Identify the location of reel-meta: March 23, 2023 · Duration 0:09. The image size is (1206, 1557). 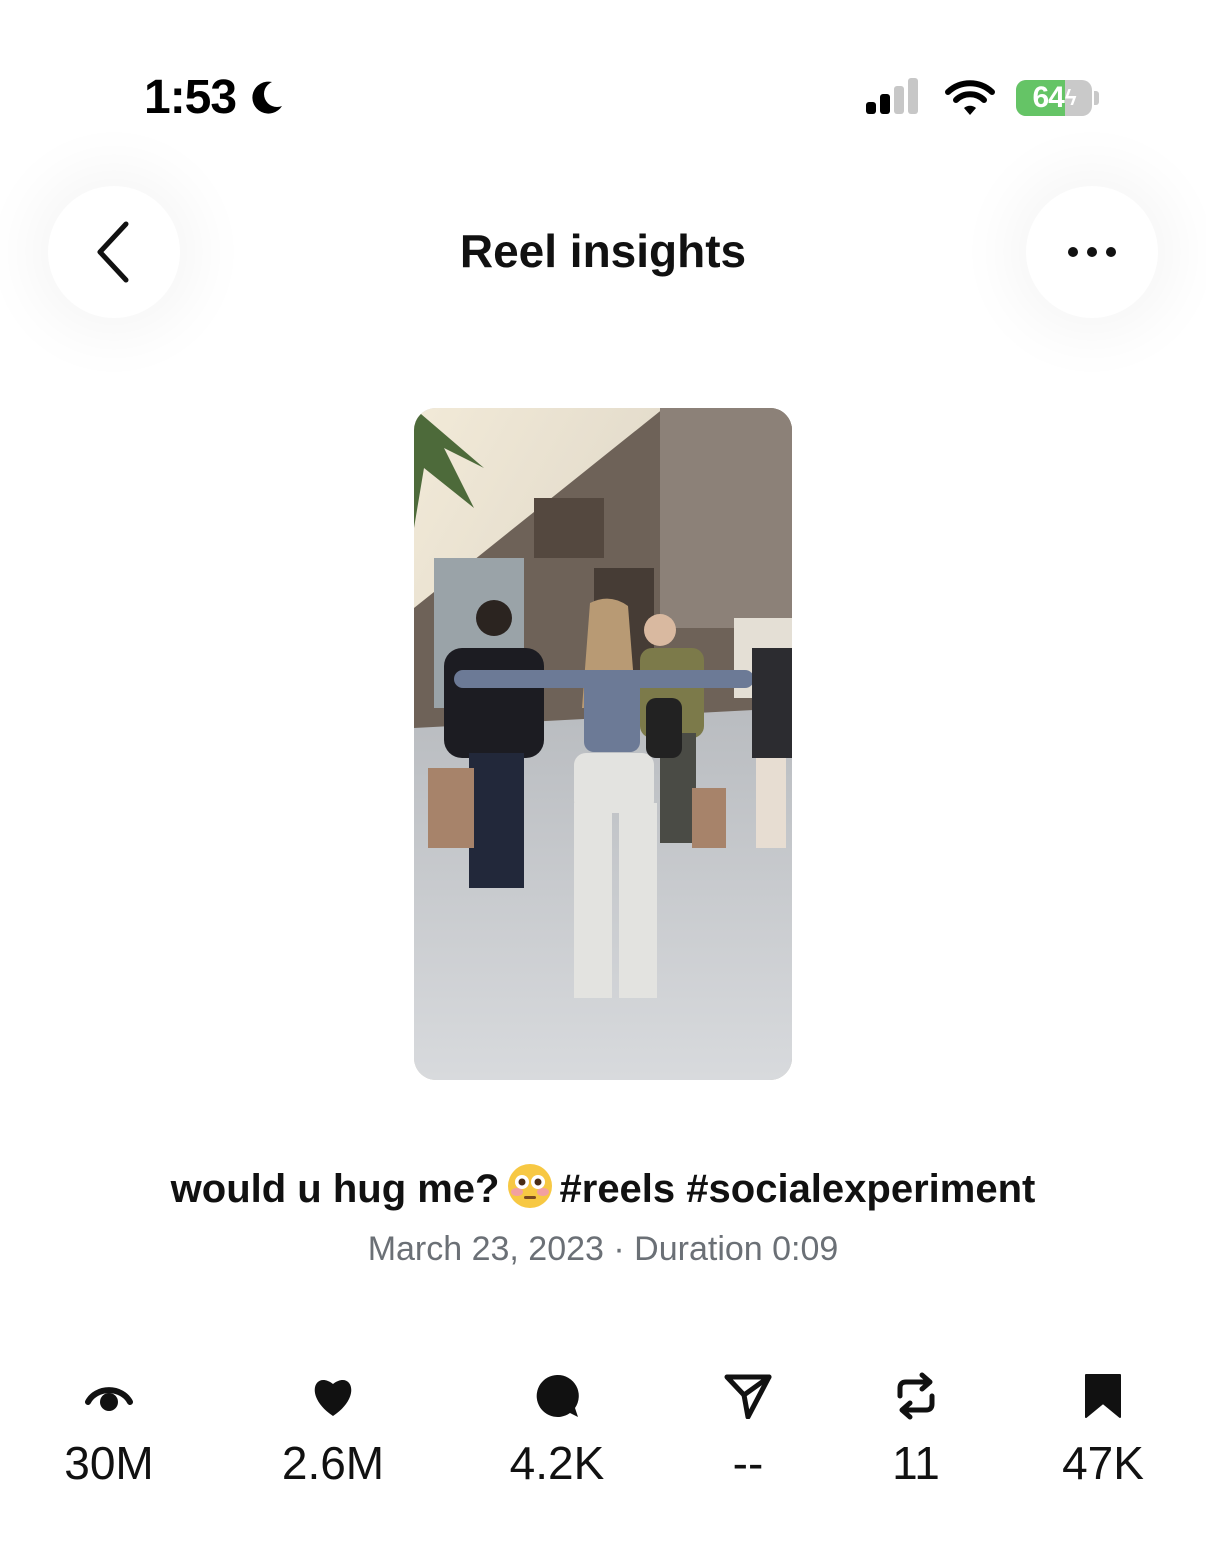
(603, 1249).